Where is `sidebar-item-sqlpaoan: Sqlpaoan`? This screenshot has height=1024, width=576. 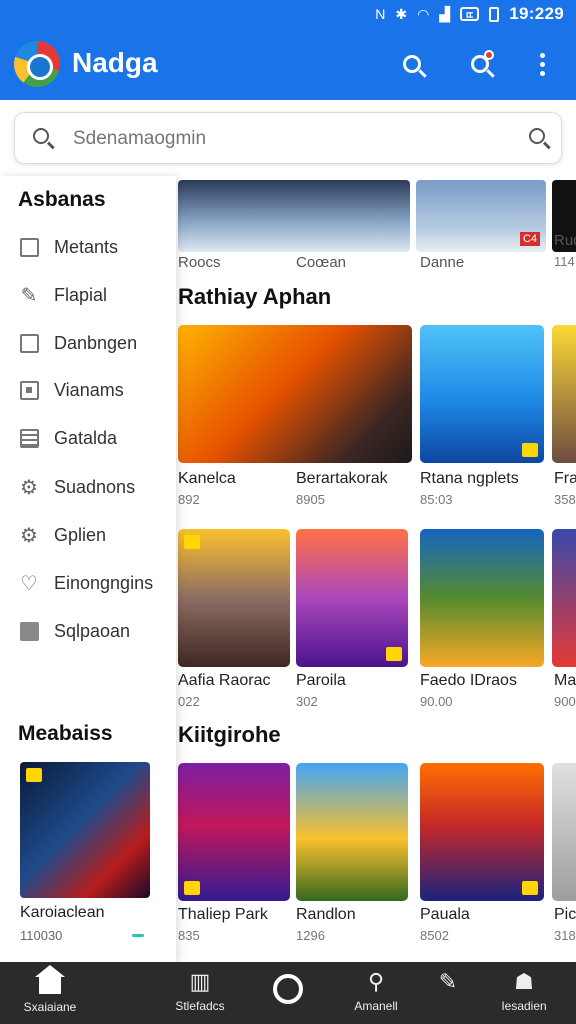
sidebar-item-sqlpaoan: Sqlpaoan is located at coordinates (74, 631).